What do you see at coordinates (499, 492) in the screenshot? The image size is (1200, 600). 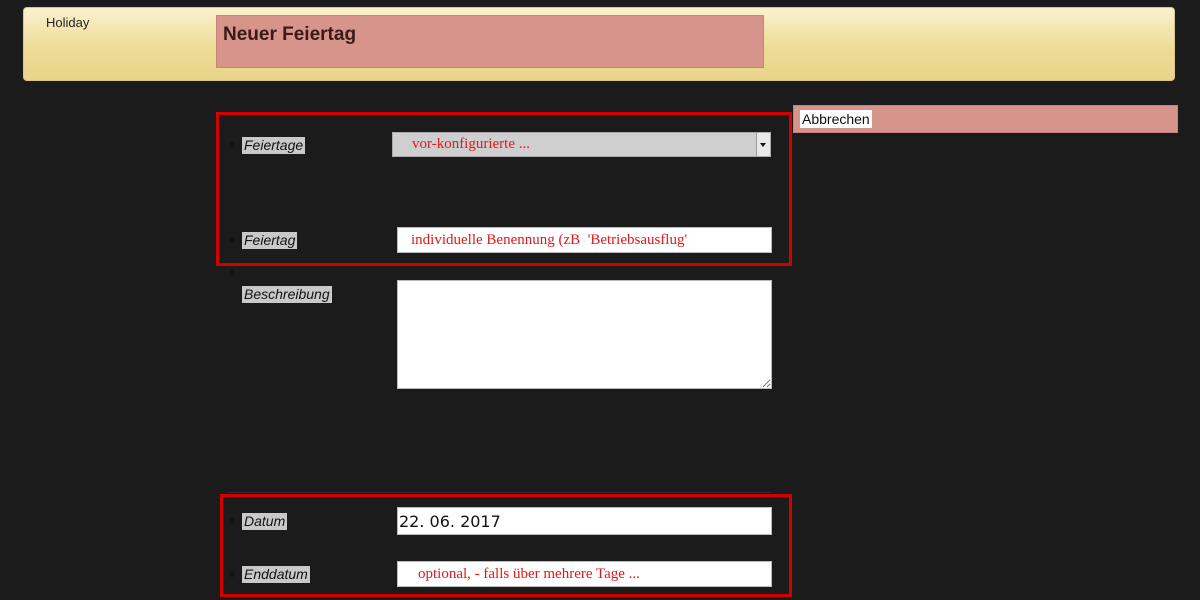 I see `section-divider` at bounding box center [499, 492].